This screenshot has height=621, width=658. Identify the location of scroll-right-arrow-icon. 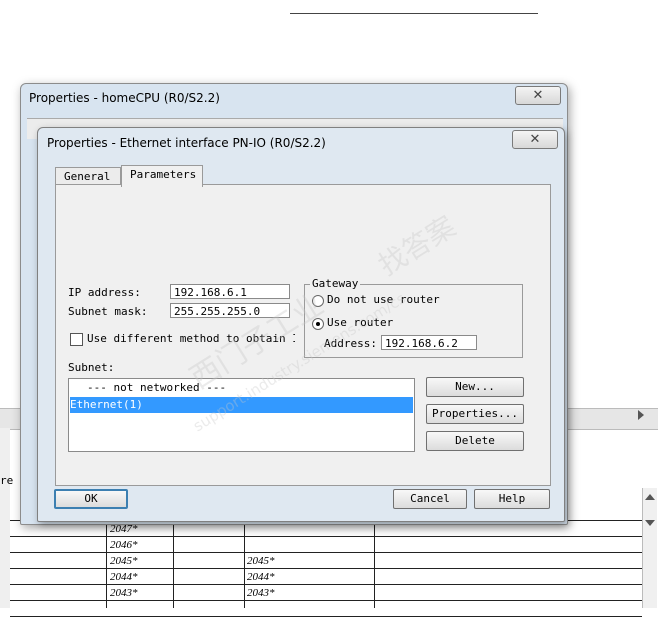
(641, 415).